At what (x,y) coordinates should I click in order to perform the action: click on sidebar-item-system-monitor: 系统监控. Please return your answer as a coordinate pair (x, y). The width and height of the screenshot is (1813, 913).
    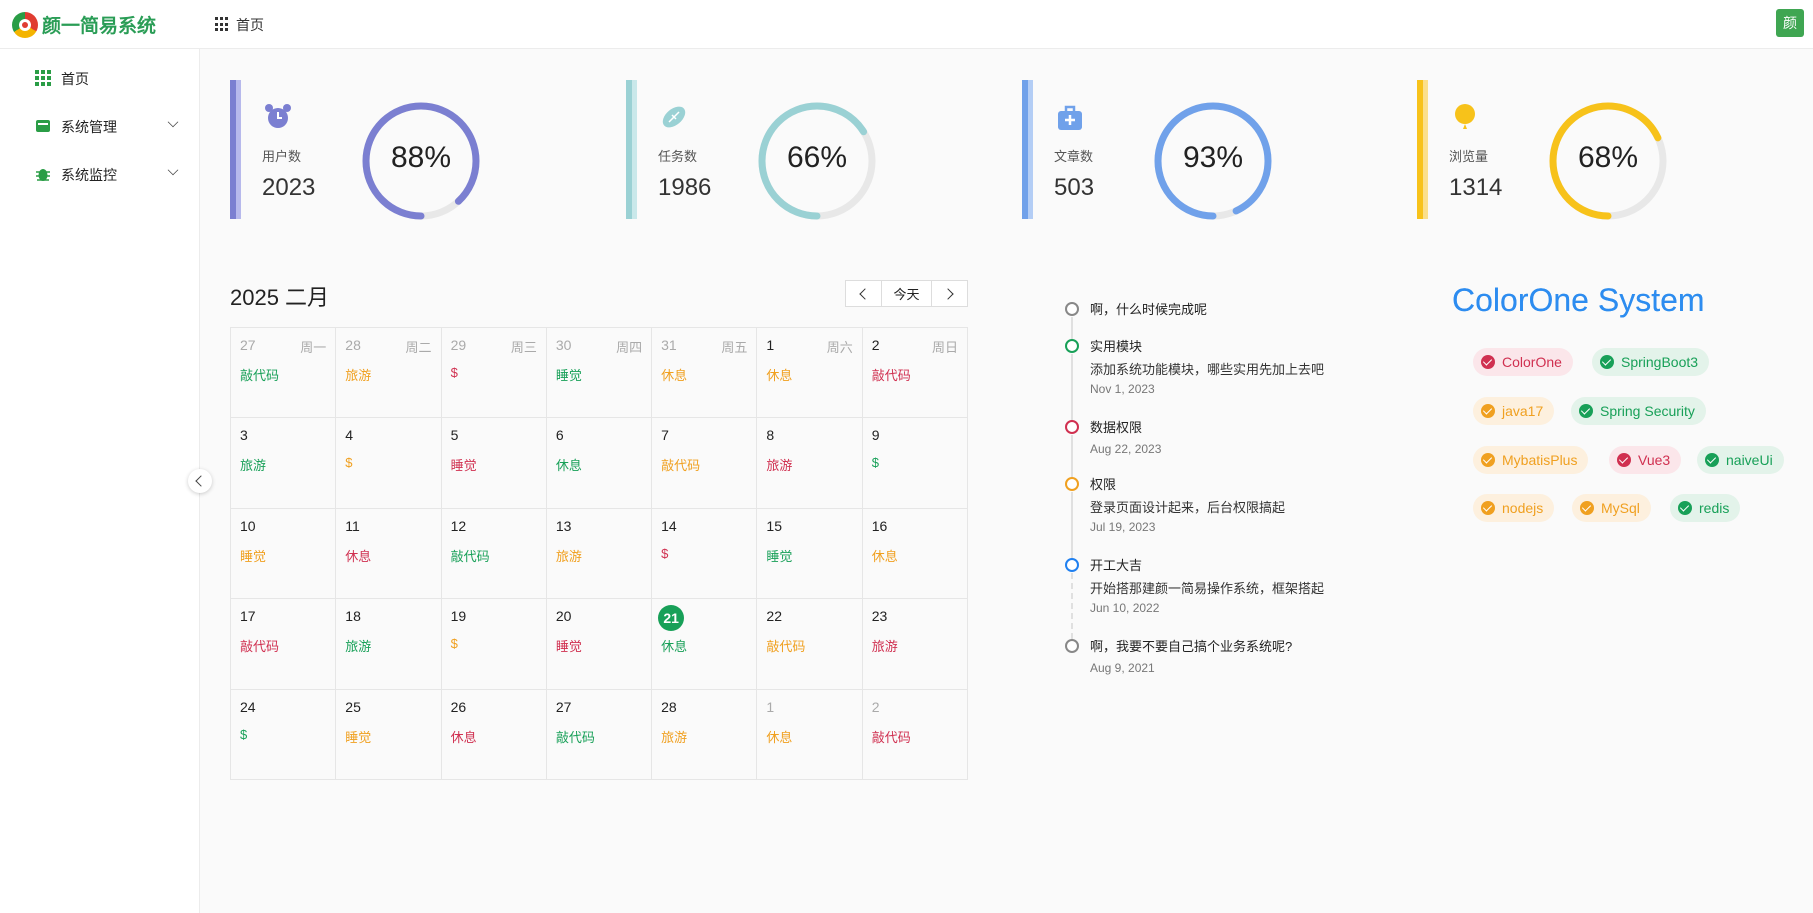
    Looking at the image, I should click on (99, 173).